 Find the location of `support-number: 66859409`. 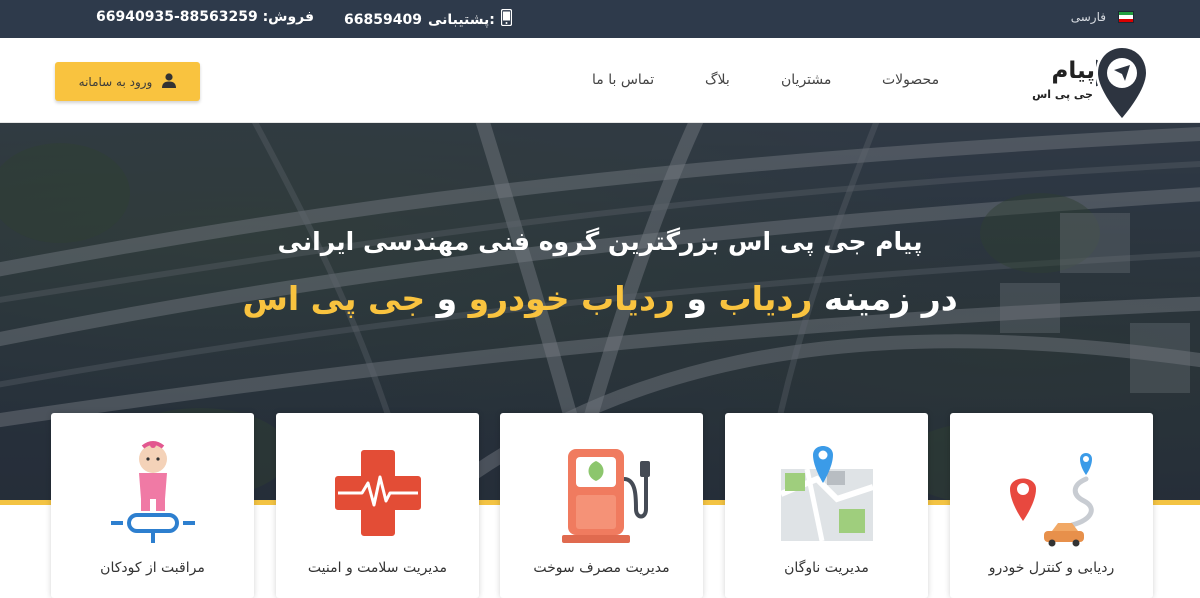

support-number: 66859409 is located at coordinates (383, 20).